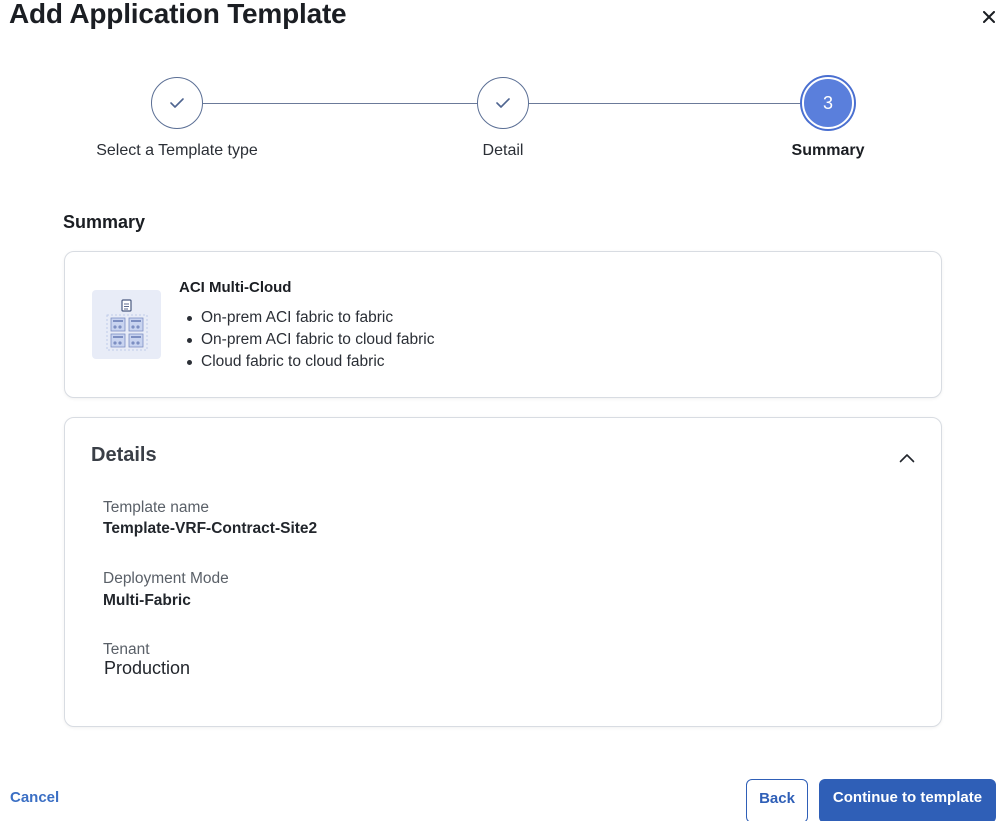 The image size is (999, 821). What do you see at coordinates (147, 600) in the screenshot?
I see `deployment-mode-value: Multi-Fabric` at bounding box center [147, 600].